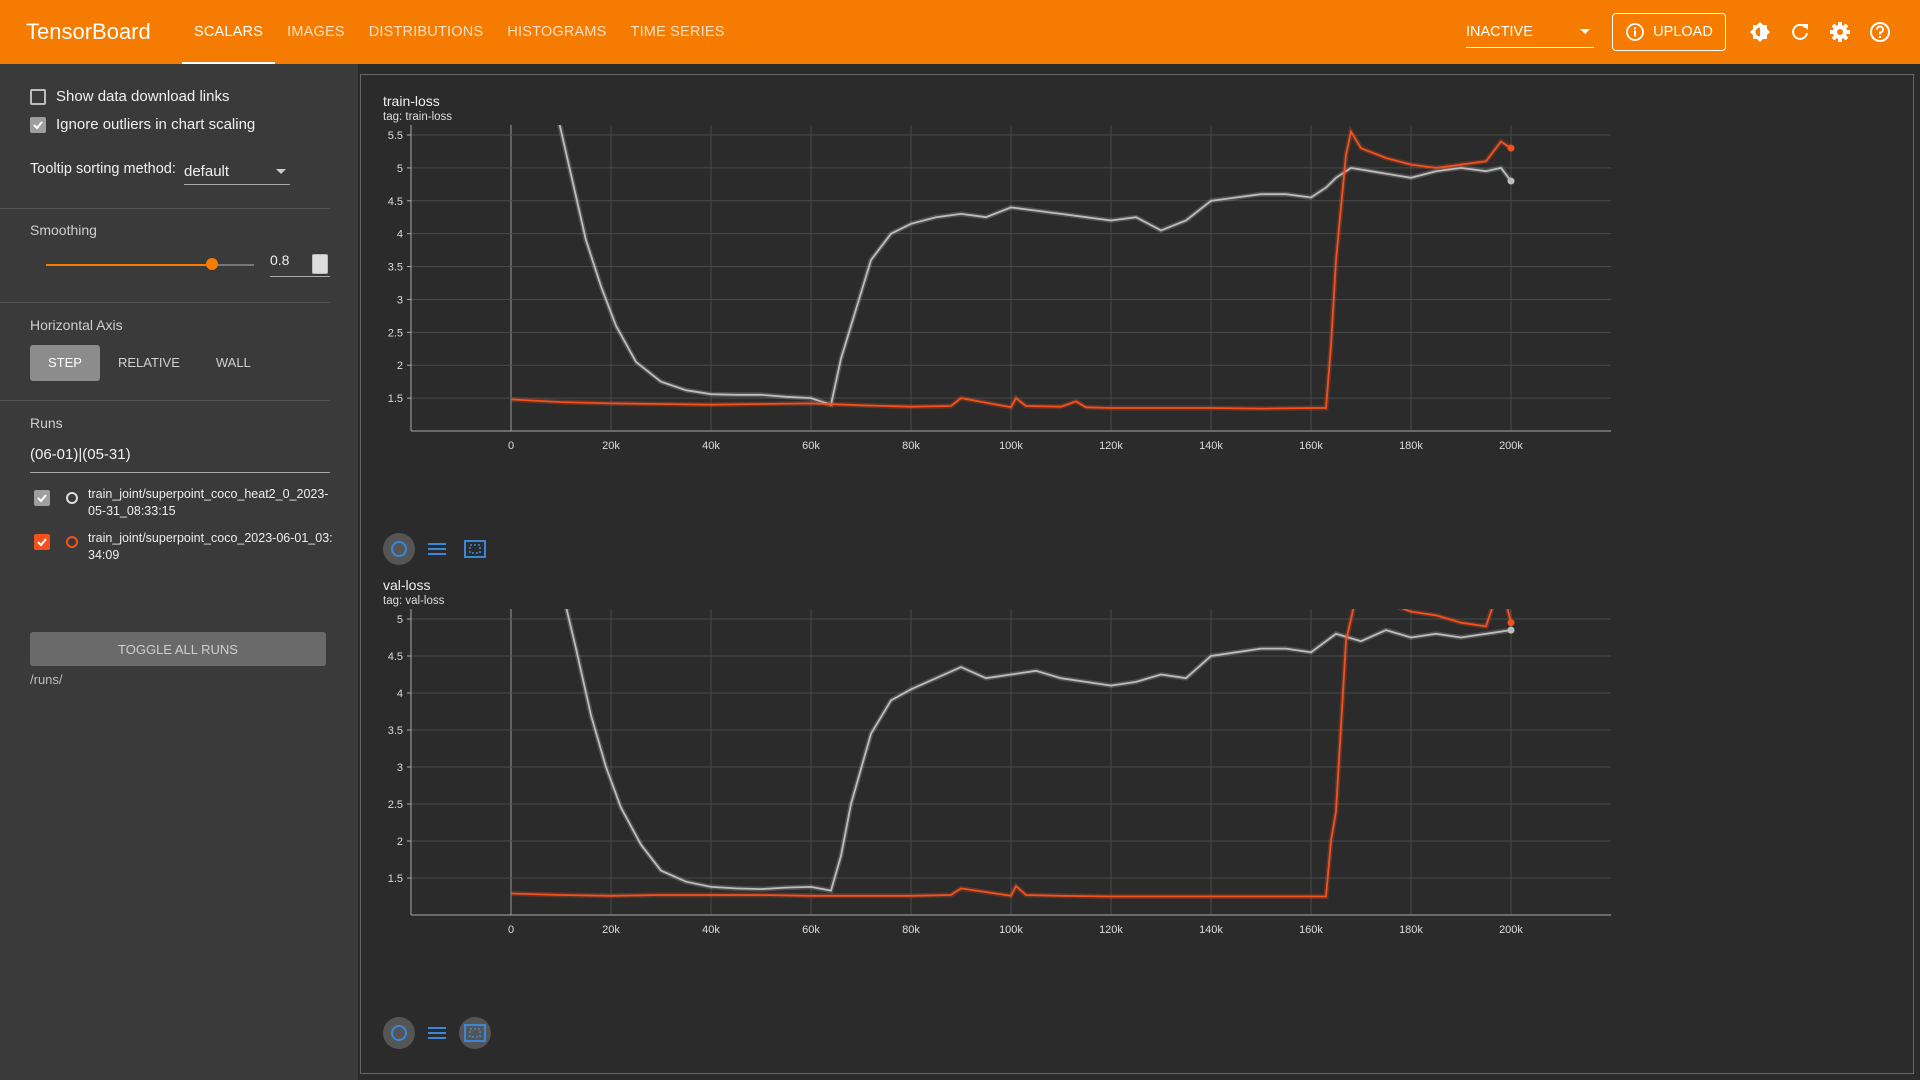  I want to click on chart-title: val-loss, so click(407, 585).